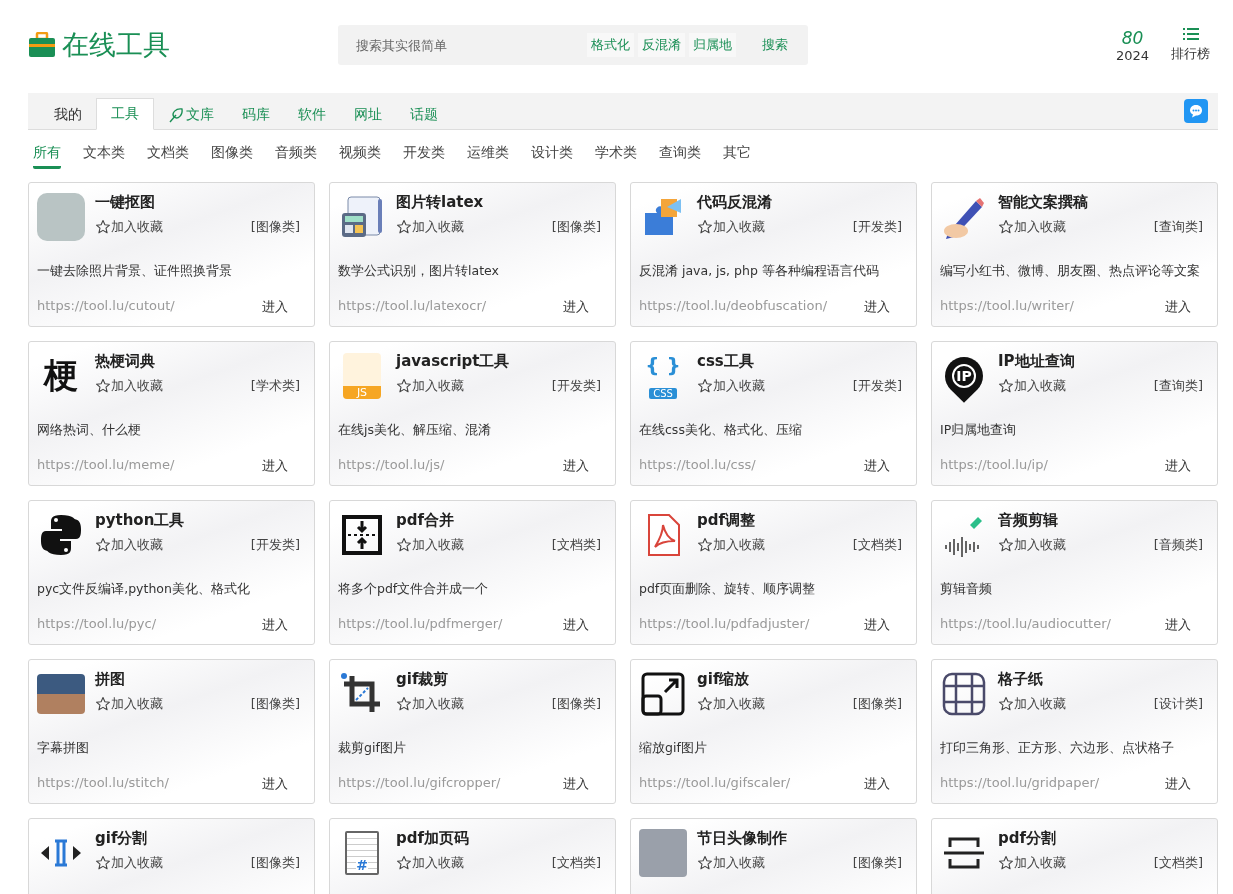  I want to click on category-label: [设计类], so click(1178, 704).